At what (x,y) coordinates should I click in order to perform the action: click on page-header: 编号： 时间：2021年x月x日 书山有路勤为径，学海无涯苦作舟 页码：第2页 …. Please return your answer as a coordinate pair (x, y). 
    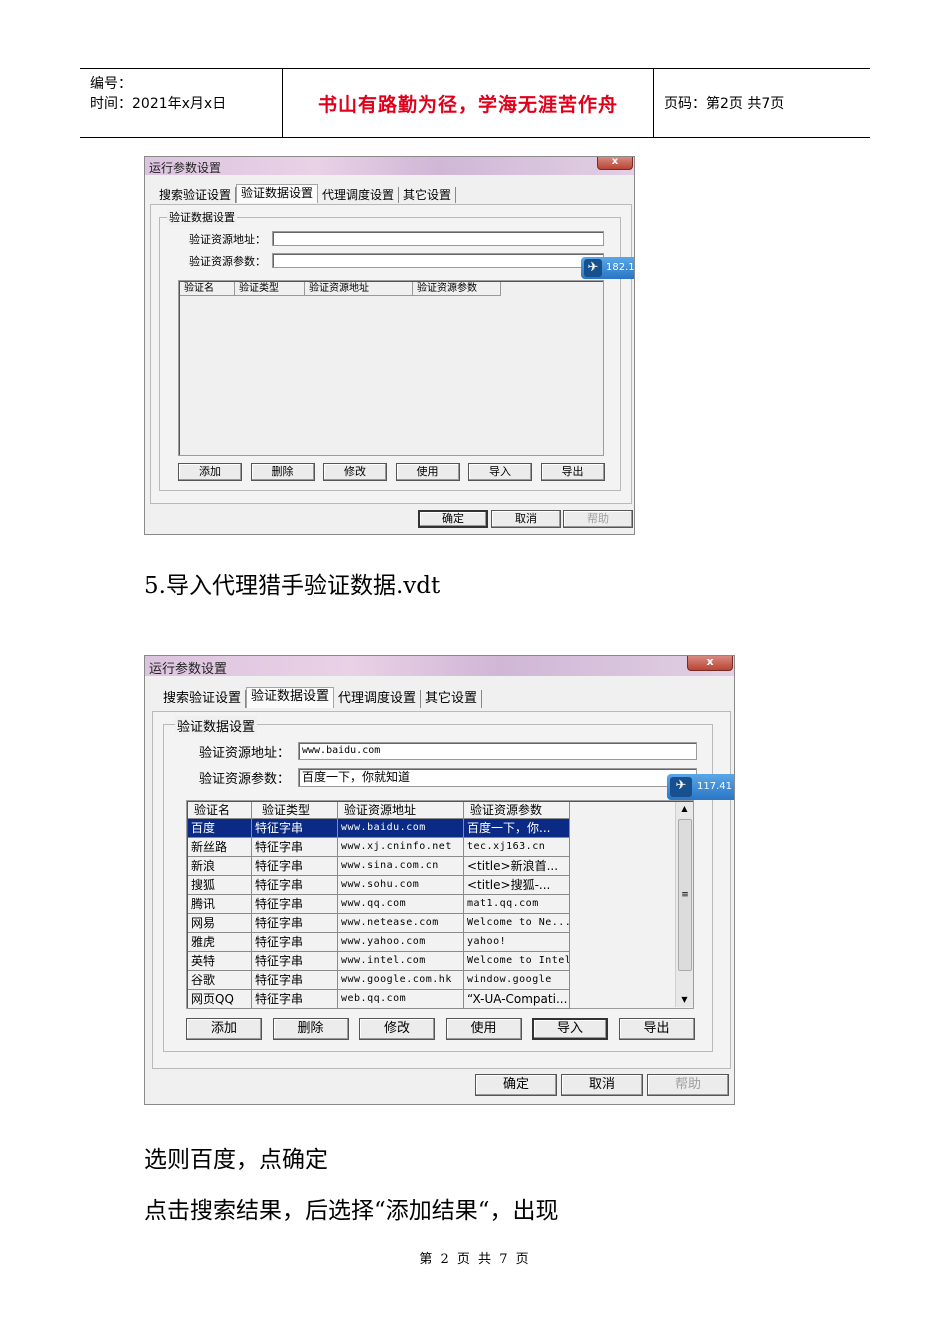
    Looking at the image, I should click on (475, 103).